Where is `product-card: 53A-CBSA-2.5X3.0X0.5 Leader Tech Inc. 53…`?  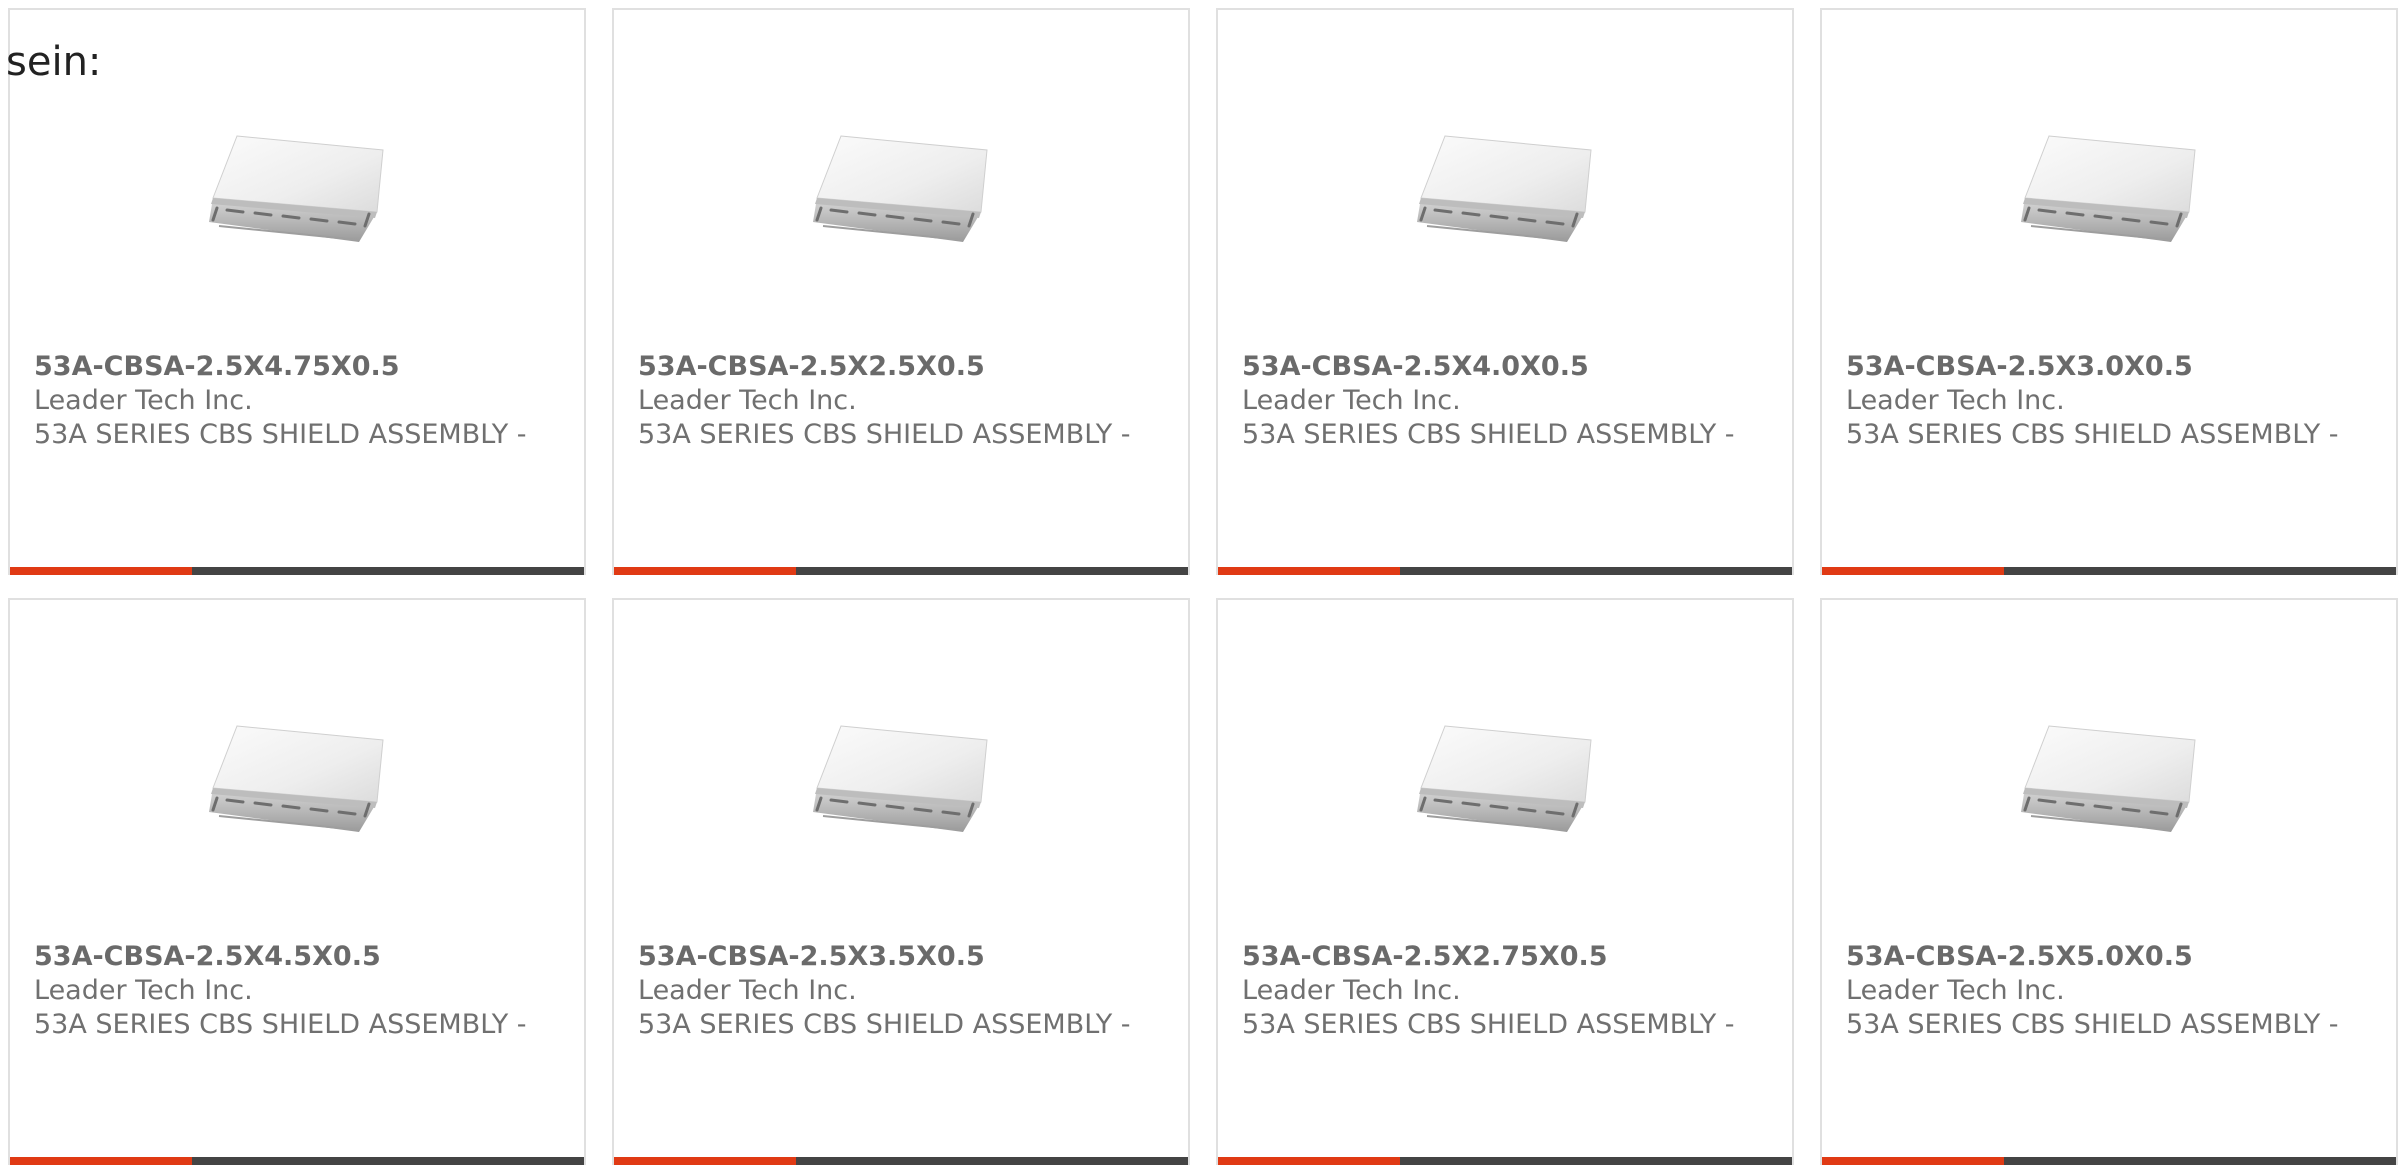 product-card: 53A-CBSA-2.5X3.0X0.5 Leader Tech Inc. 53… is located at coordinates (2109, 291).